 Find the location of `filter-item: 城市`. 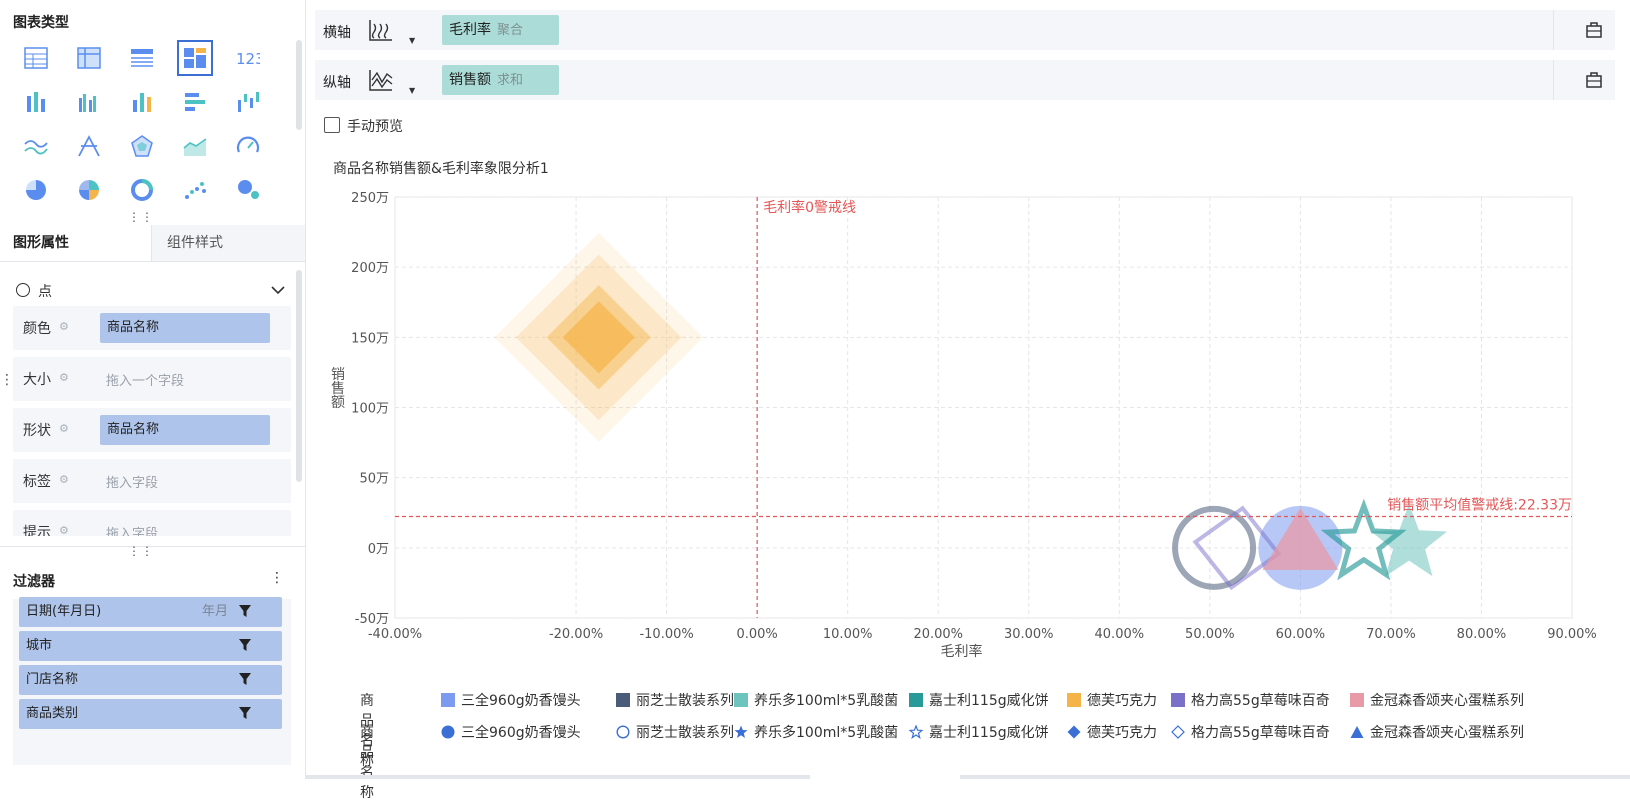

filter-item: 城市 is located at coordinates (150, 646).